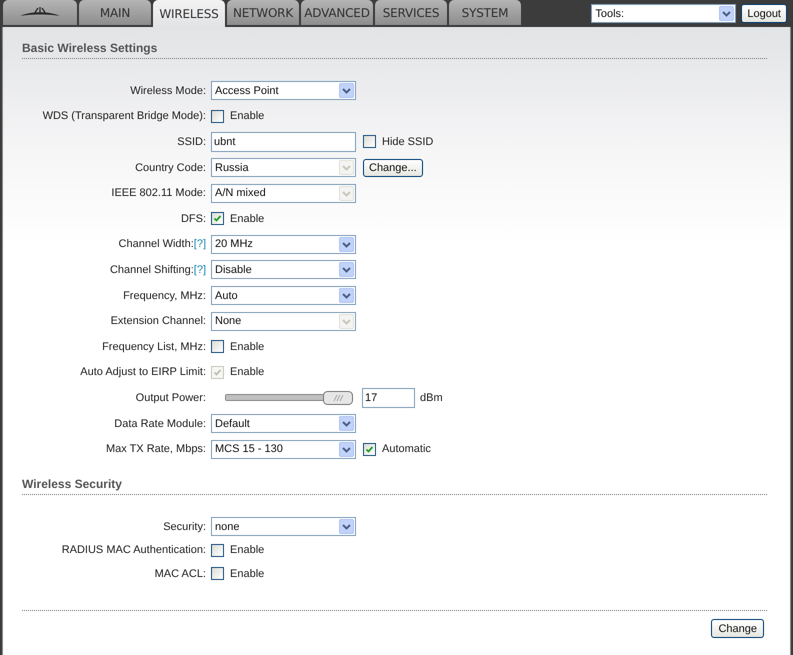 The height and width of the screenshot is (655, 793). Describe the element at coordinates (388, 398) in the screenshot. I see `input-field: 17` at that location.